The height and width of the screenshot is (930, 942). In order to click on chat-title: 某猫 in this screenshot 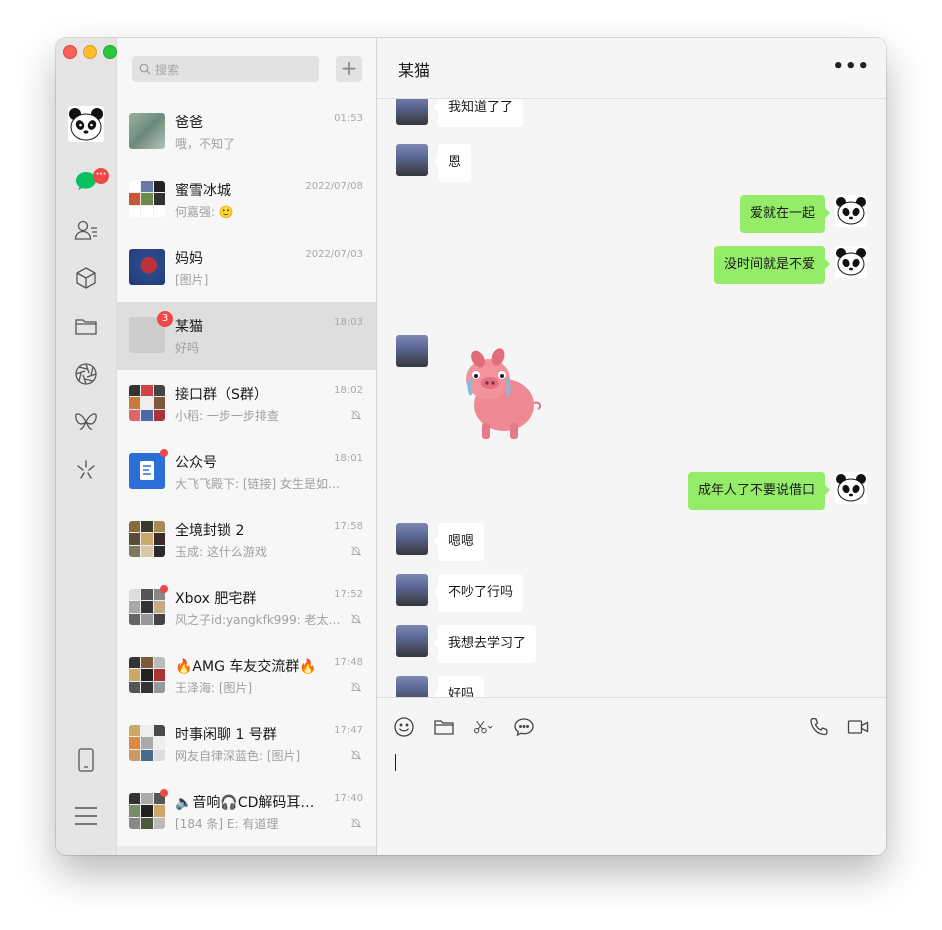, I will do `click(414, 70)`.